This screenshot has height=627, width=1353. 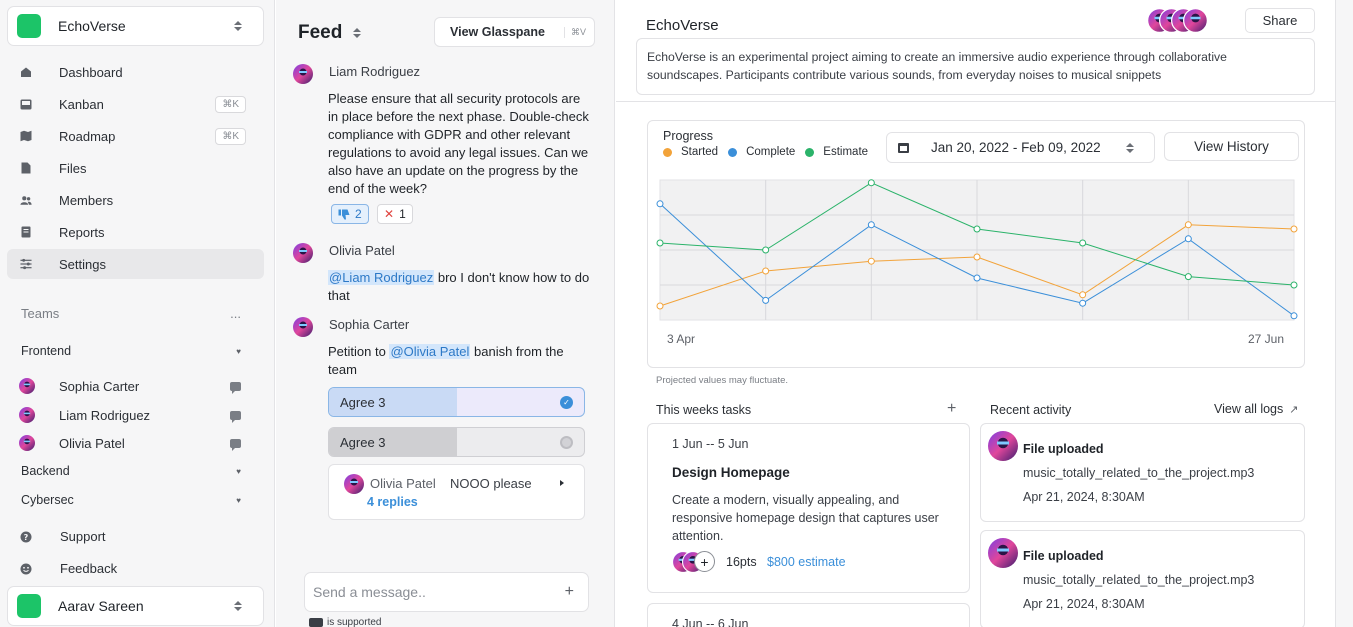 What do you see at coordinates (362, 250) in the screenshot?
I see `message-author: Olivia Patel` at bounding box center [362, 250].